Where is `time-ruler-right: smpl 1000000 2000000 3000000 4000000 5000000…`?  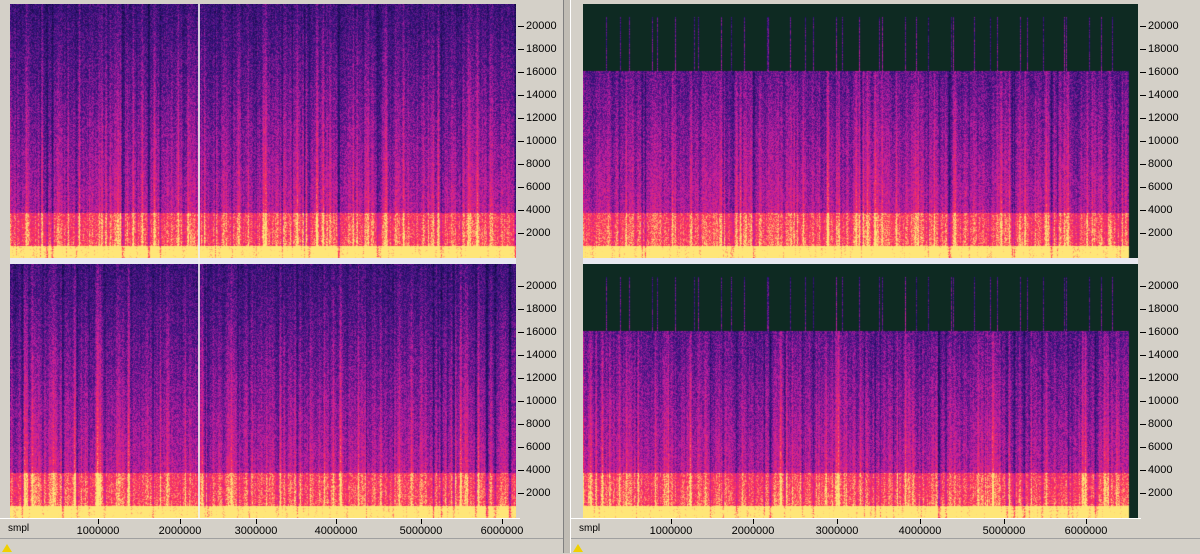 time-ruler-right: smpl 1000000 2000000 3000000 4000000 5000000… is located at coordinates (856, 528).